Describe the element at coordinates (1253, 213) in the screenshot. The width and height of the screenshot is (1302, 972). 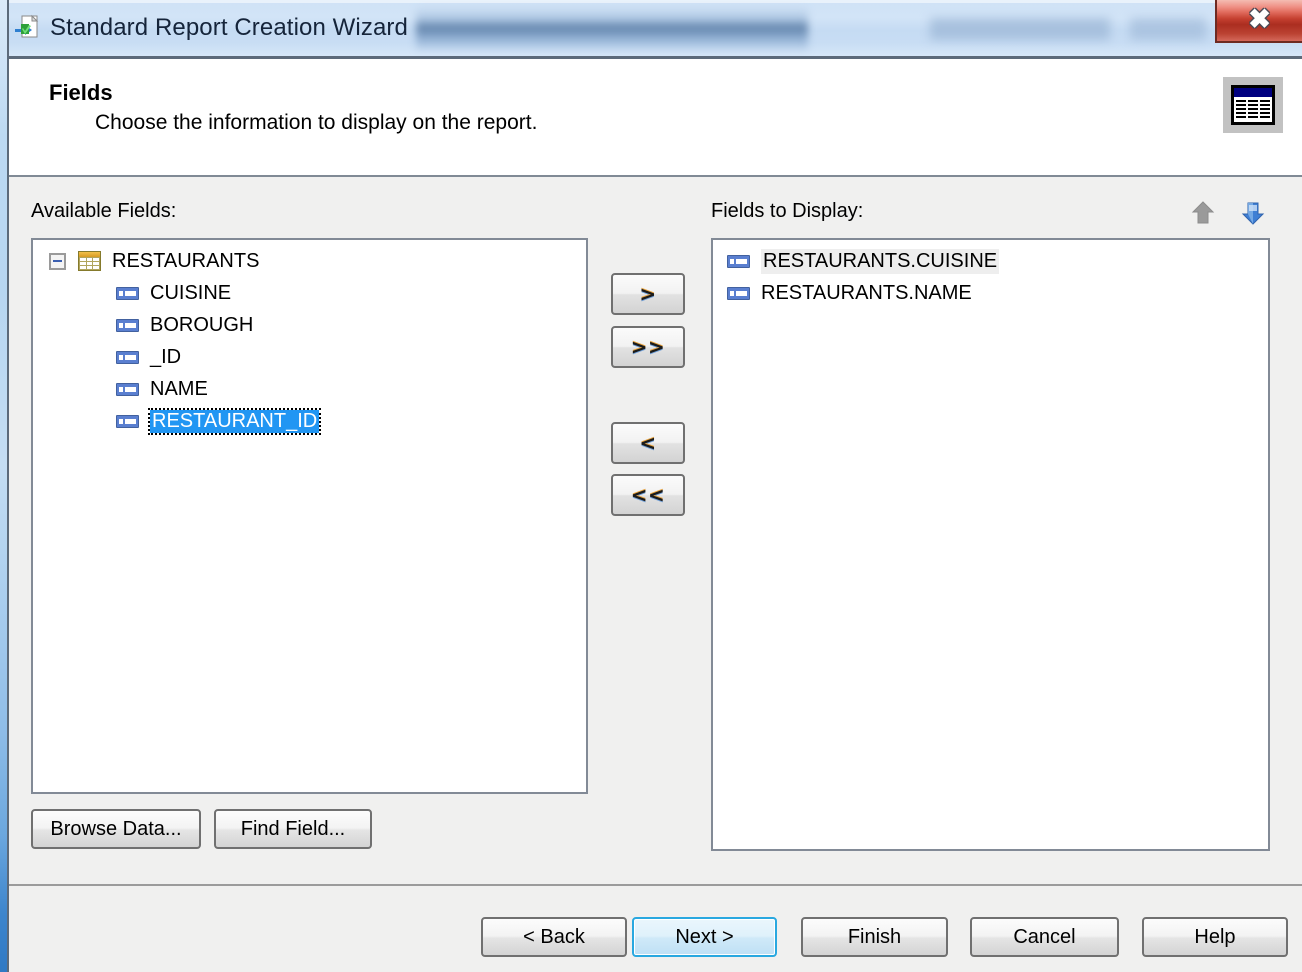
I see `move-down-arrow-icon` at that location.